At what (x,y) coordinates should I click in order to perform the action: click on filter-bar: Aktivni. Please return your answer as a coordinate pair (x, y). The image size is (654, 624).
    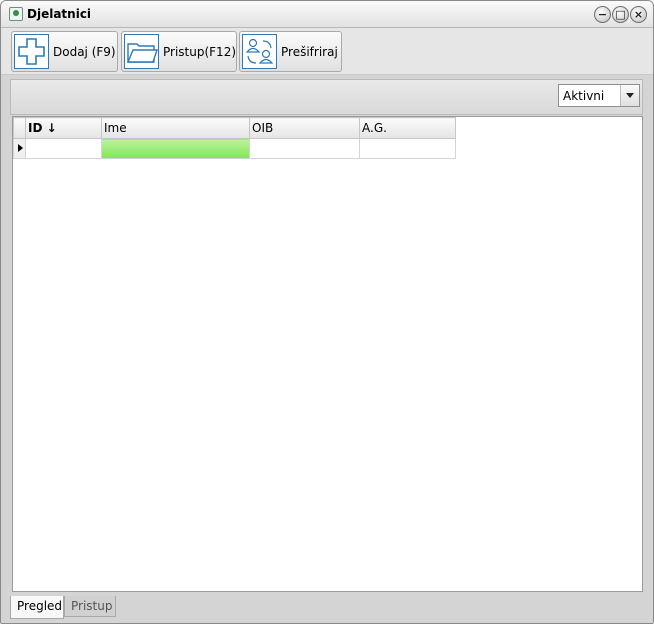
    Looking at the image, I should click on (326, 97).